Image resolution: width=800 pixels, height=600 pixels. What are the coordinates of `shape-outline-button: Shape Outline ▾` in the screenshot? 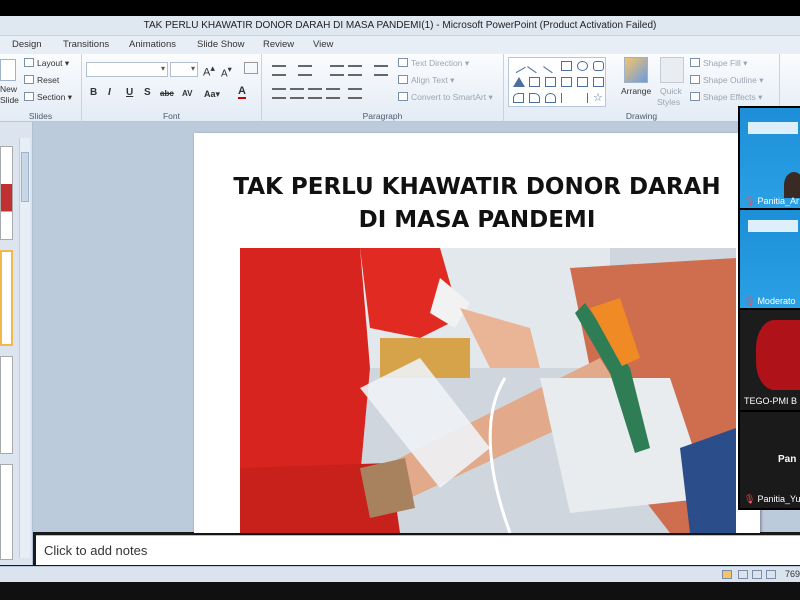 It's located at (727, 80).